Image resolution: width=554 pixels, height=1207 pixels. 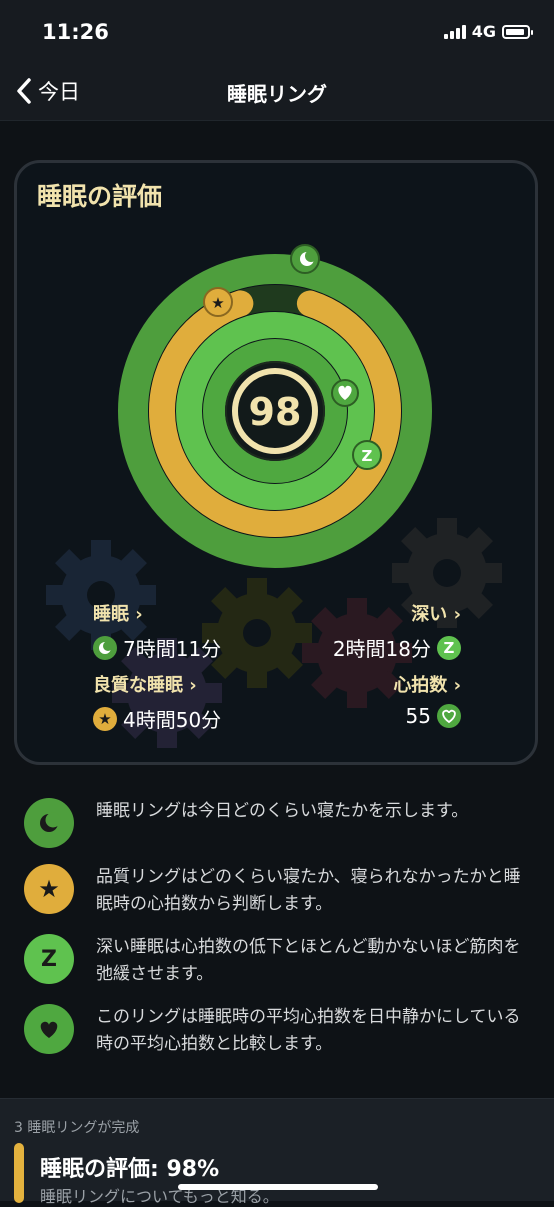 I want to click on legend-item: 睡眠リングは今日どのくらい寝たかを示します。, so click(x=279, y=823).